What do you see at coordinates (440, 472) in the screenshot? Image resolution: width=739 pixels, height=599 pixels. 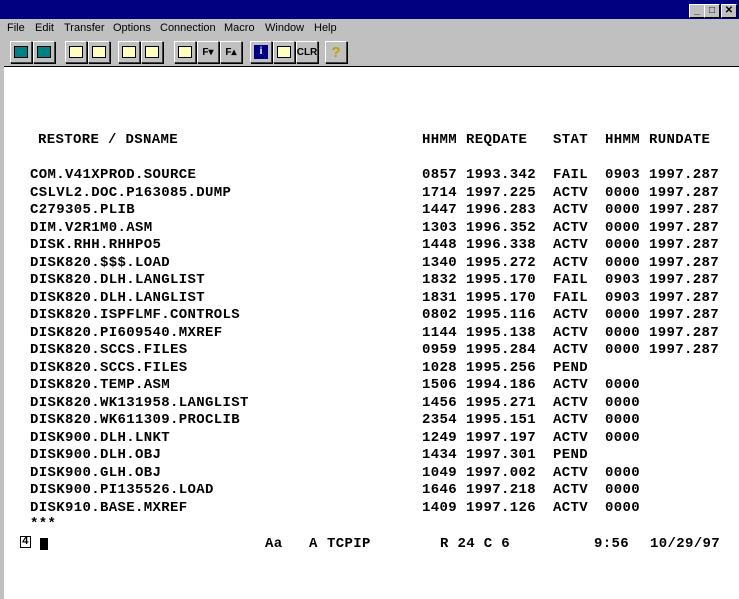 I see `cell-hhmm: 1049` at bounding box center [440, 472].